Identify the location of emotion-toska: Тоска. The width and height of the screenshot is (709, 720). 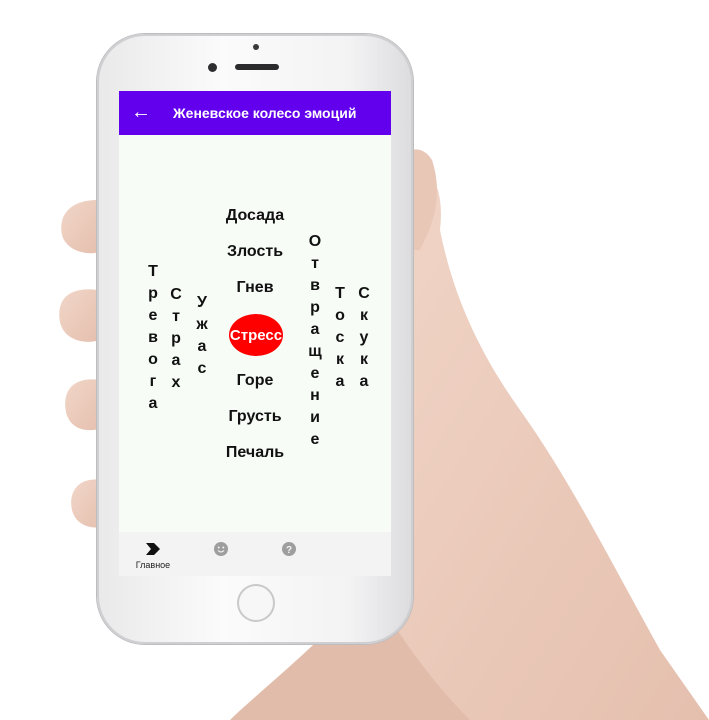
(340, 338).